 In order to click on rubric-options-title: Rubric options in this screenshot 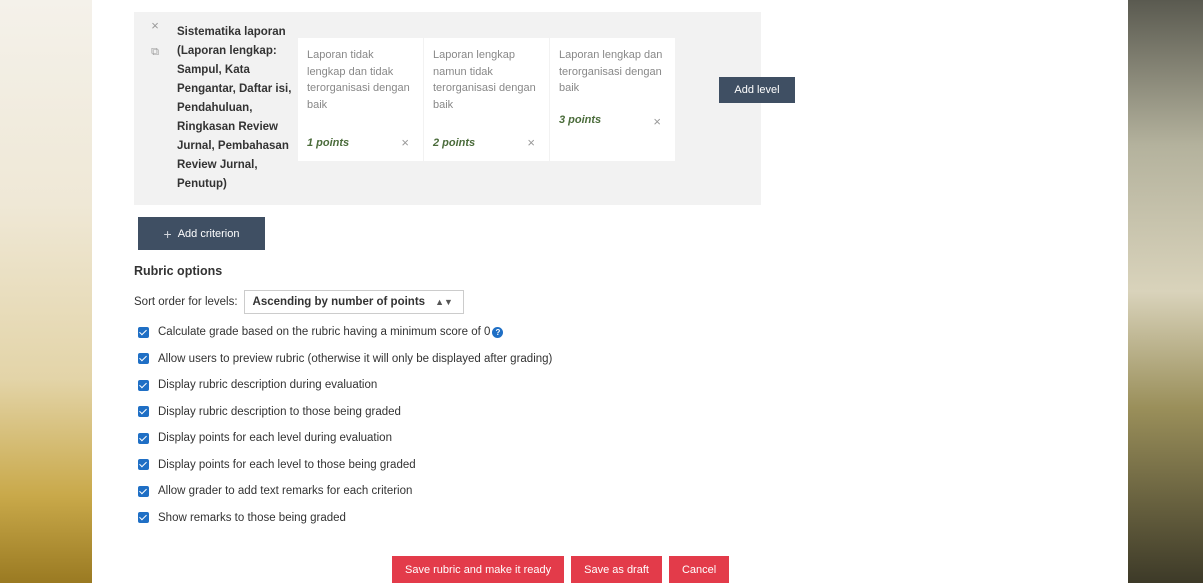, I will do `click(178, 271)`.